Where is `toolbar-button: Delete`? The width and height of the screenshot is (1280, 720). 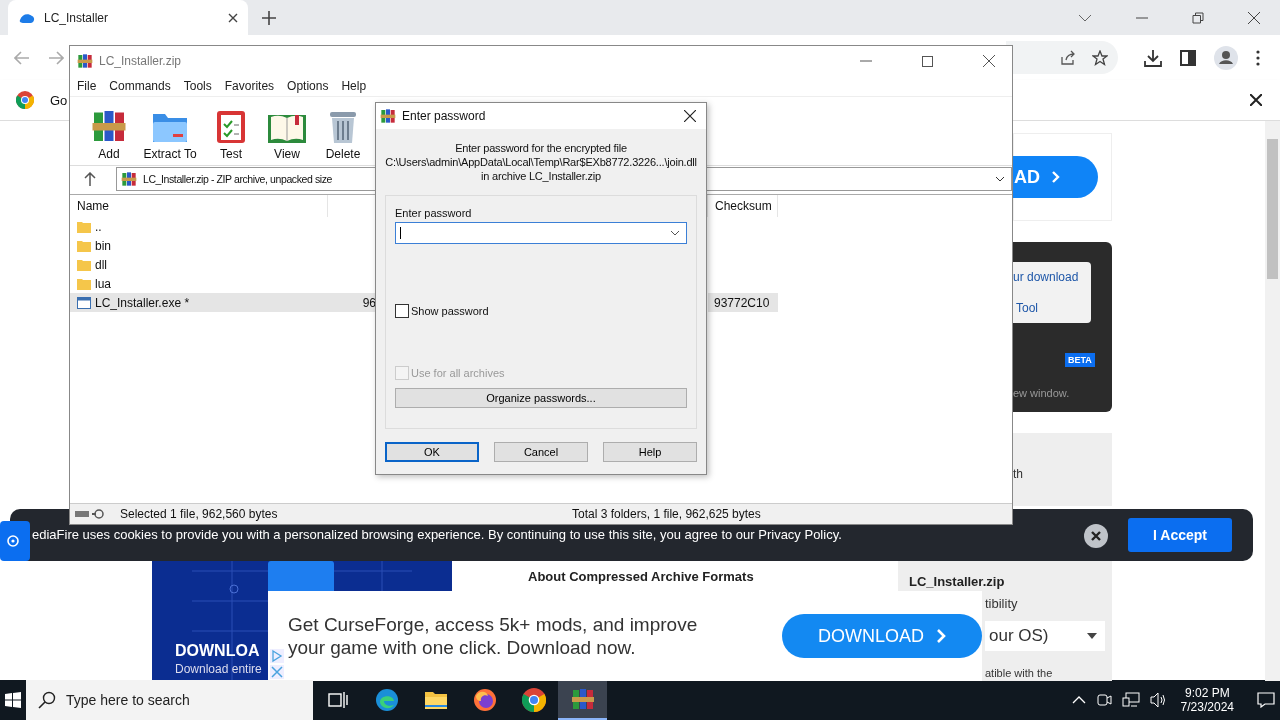
toolbar-button: Delete is located at coordinates (343, 131).